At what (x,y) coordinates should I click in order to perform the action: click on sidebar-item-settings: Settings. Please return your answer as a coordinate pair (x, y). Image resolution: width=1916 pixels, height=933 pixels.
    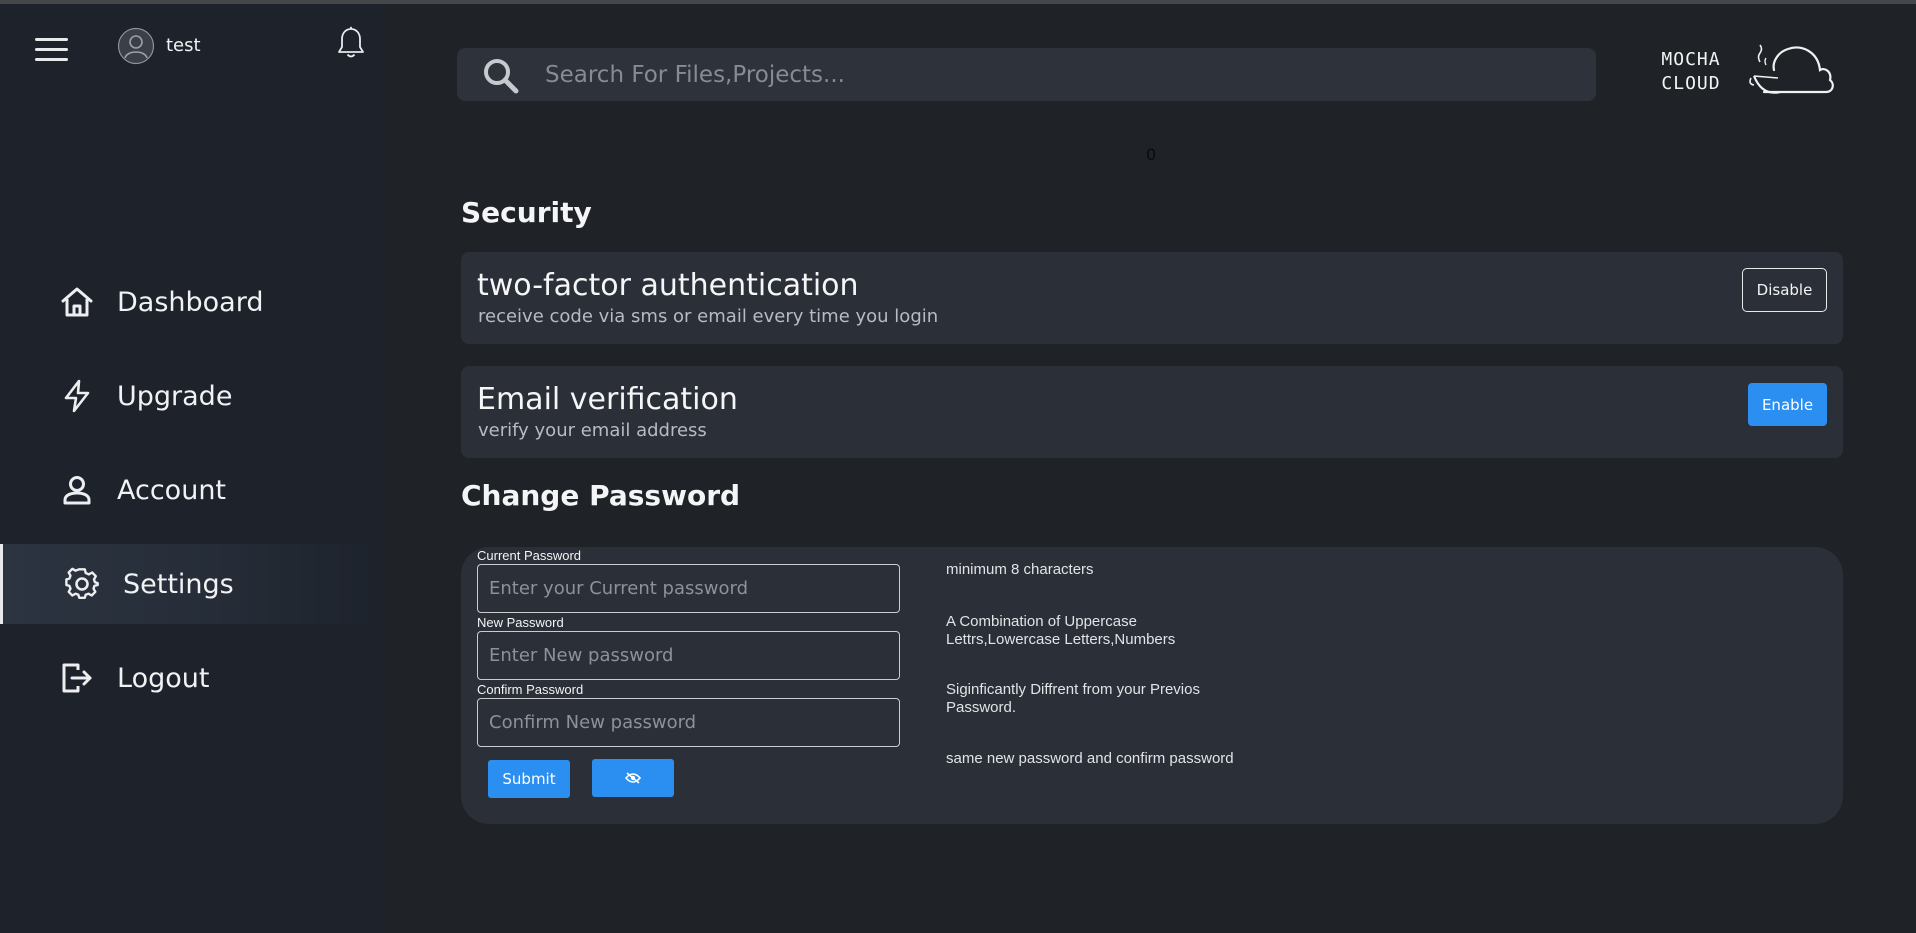
    Looking at the image, I should click on (192, 584).